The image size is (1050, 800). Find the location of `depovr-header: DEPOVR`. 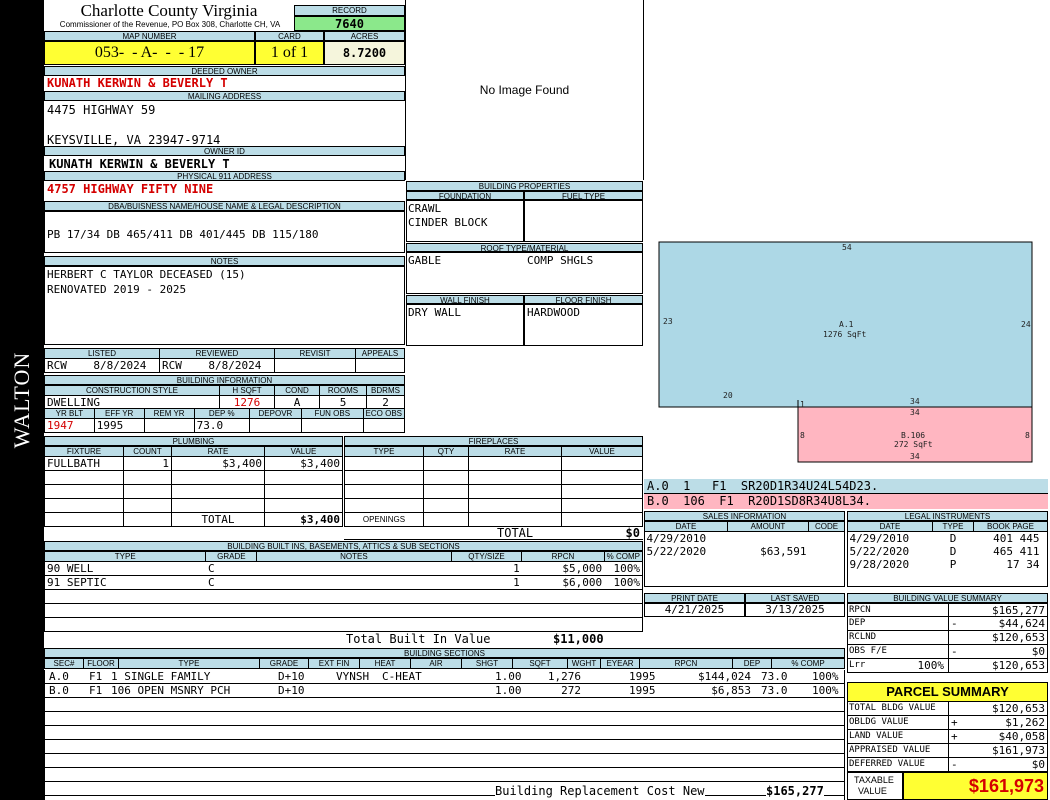

depovr-header: DEPOVR is located at coordinates (275, 413).